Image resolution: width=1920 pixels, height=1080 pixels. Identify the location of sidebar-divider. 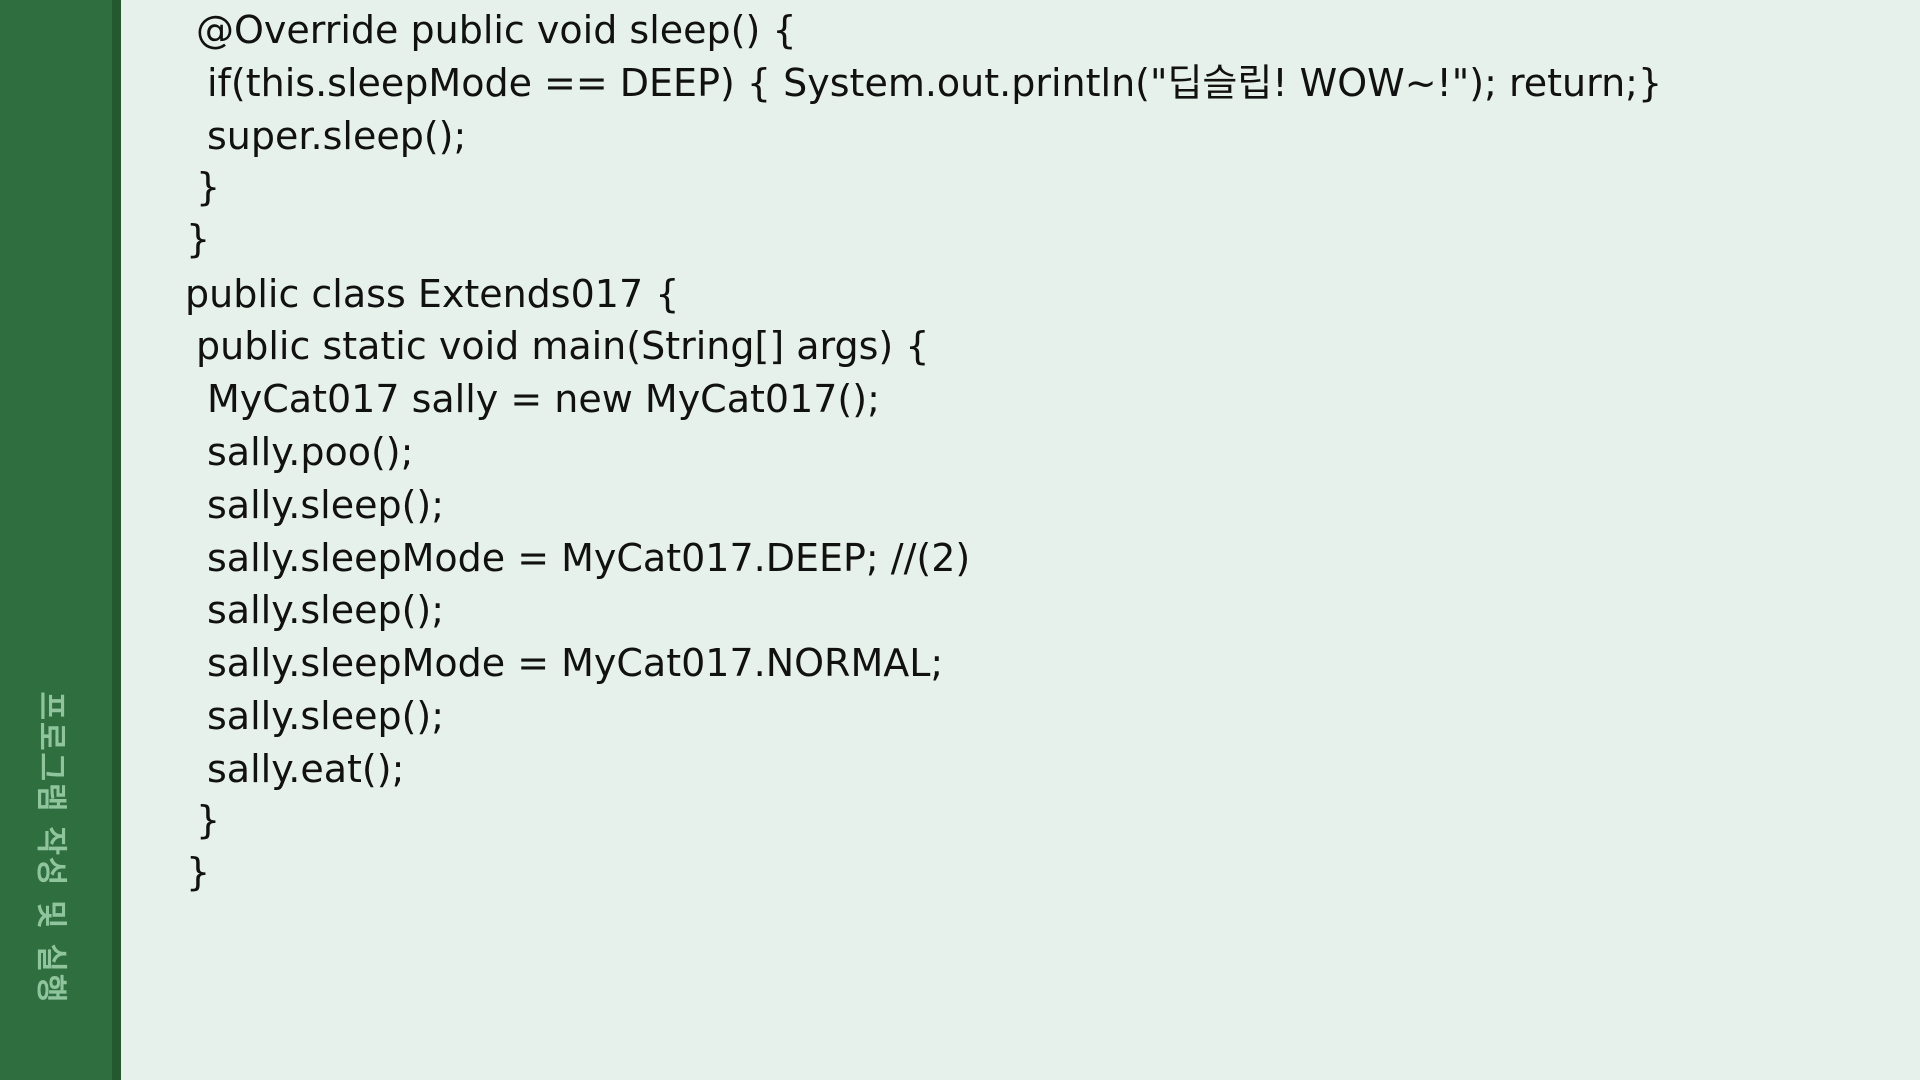
(116, 540).